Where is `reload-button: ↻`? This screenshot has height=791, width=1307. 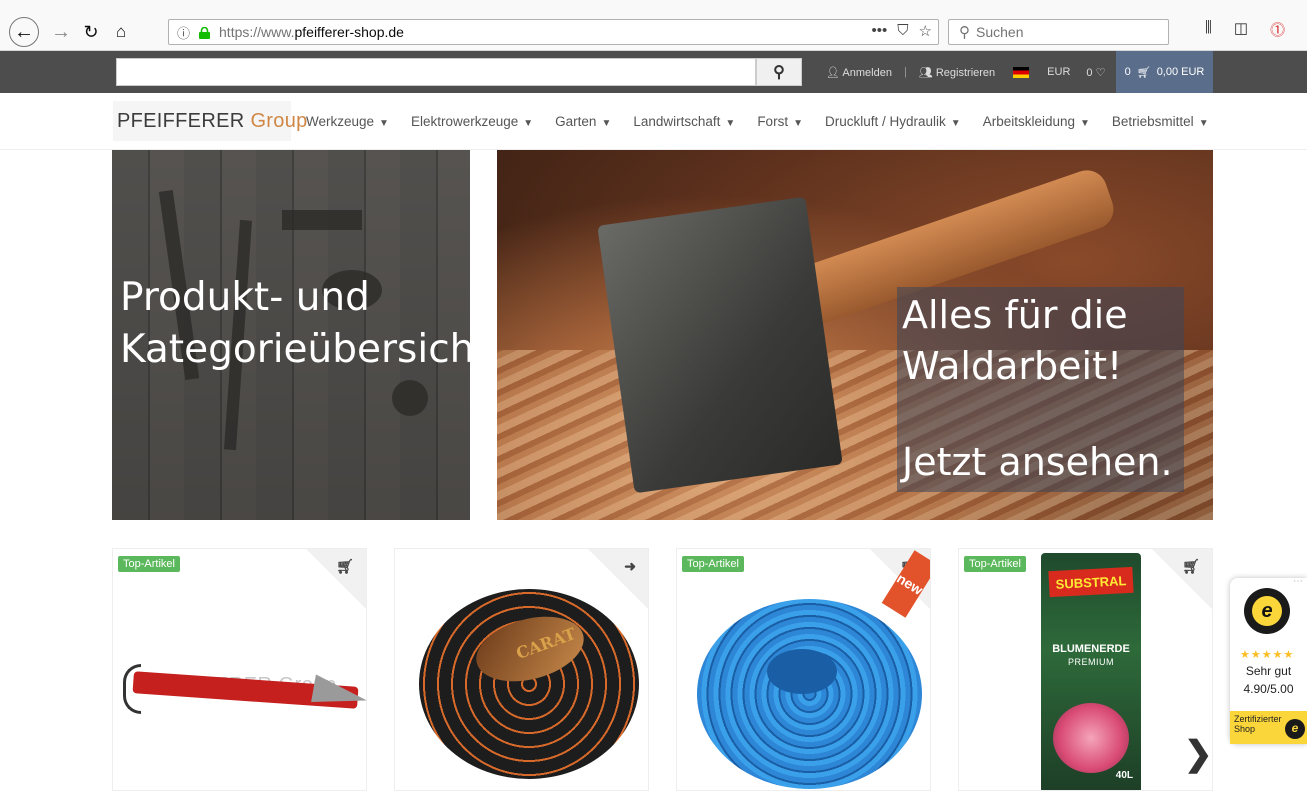
reload-button: ↻ is located at coordinates (91, 32).